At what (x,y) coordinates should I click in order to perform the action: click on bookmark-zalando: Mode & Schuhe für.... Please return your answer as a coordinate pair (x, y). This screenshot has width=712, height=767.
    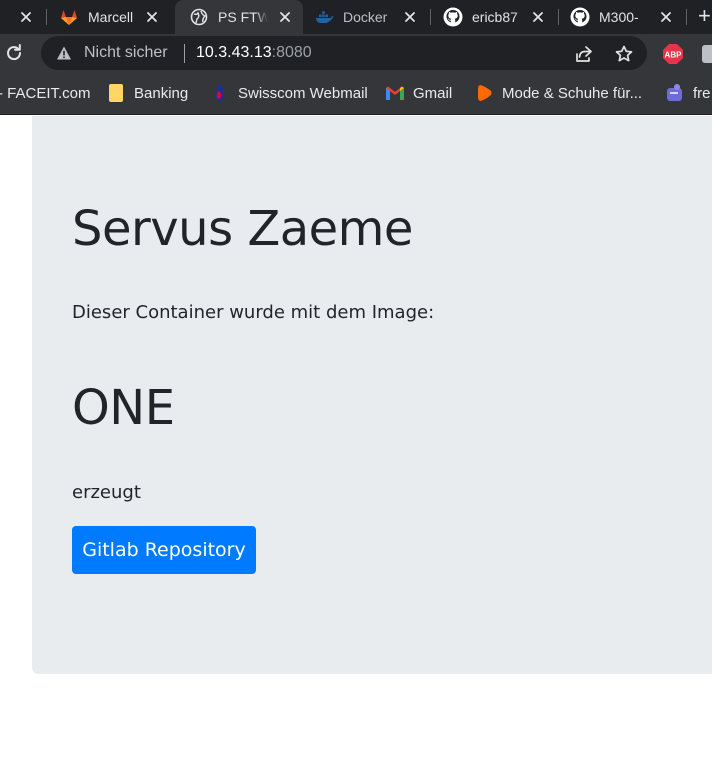
    Looking at the image, I should click on (558, 93).